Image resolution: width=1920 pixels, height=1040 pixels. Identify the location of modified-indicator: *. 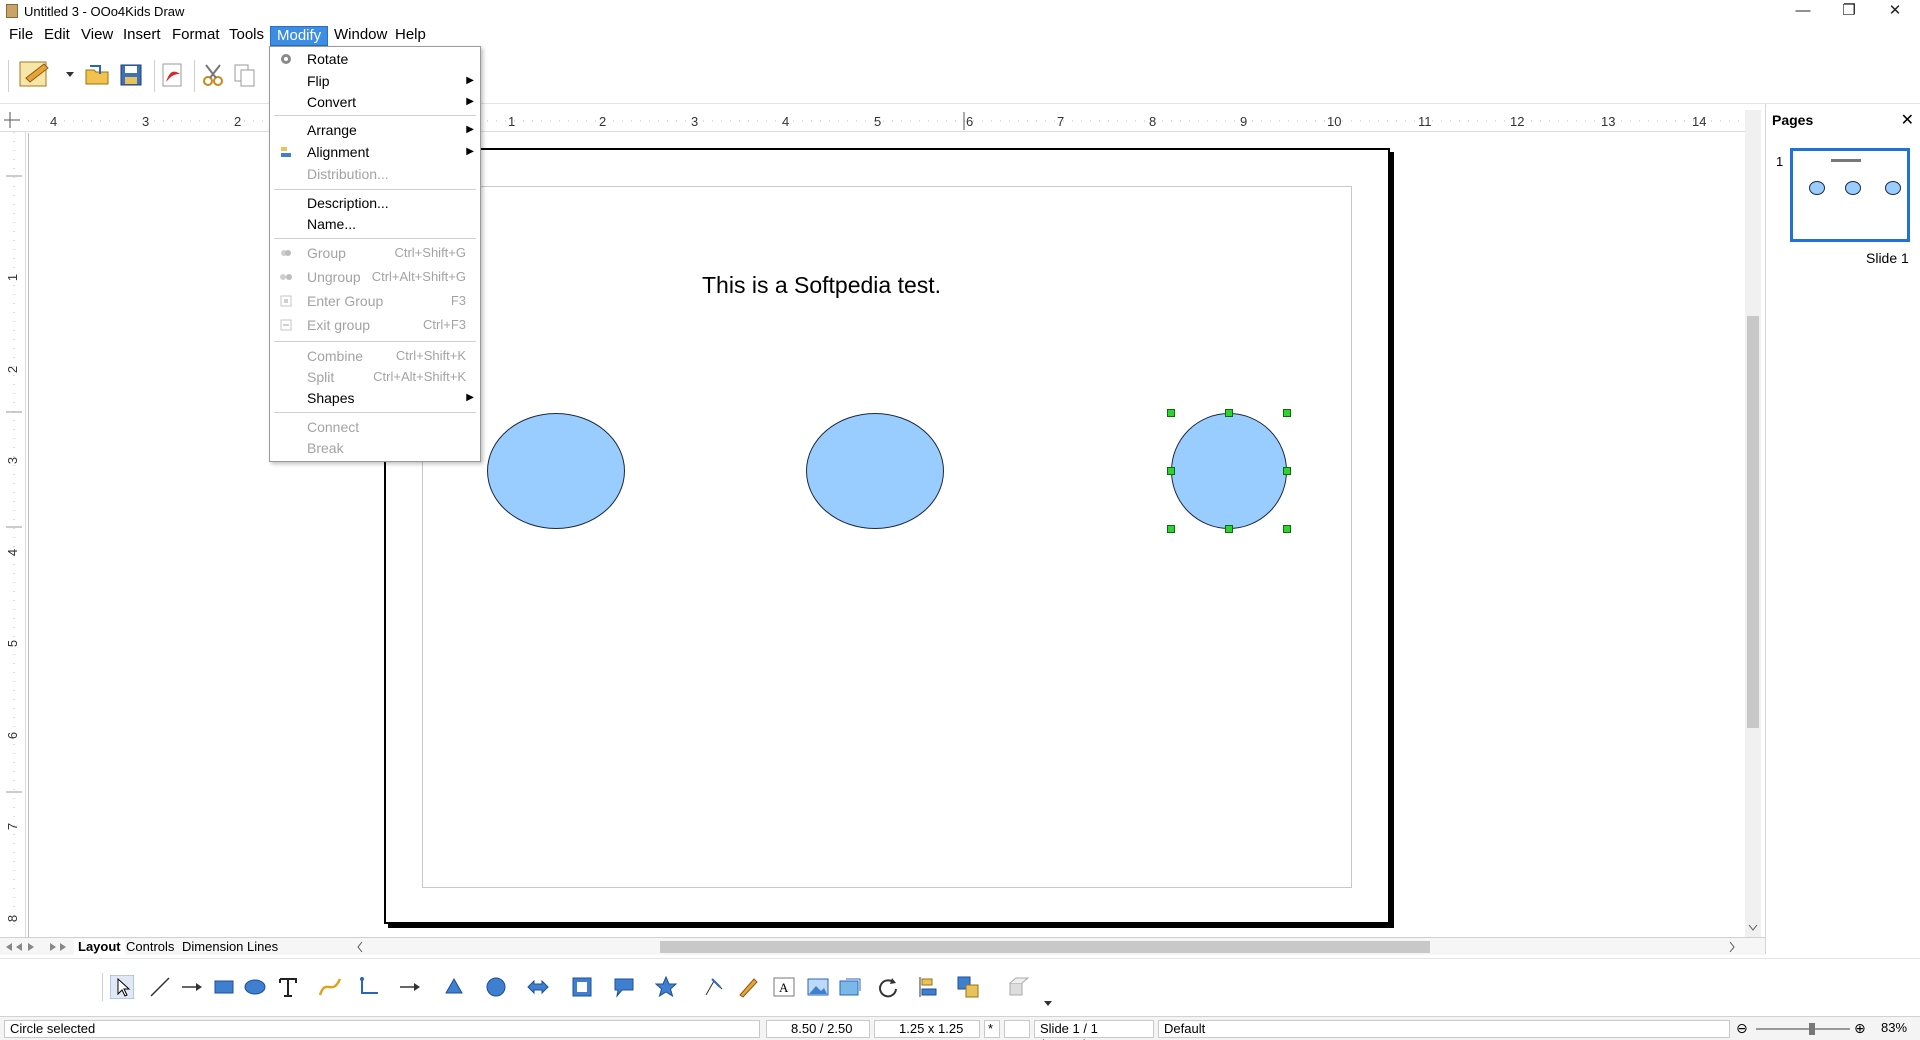
(992, 1029).